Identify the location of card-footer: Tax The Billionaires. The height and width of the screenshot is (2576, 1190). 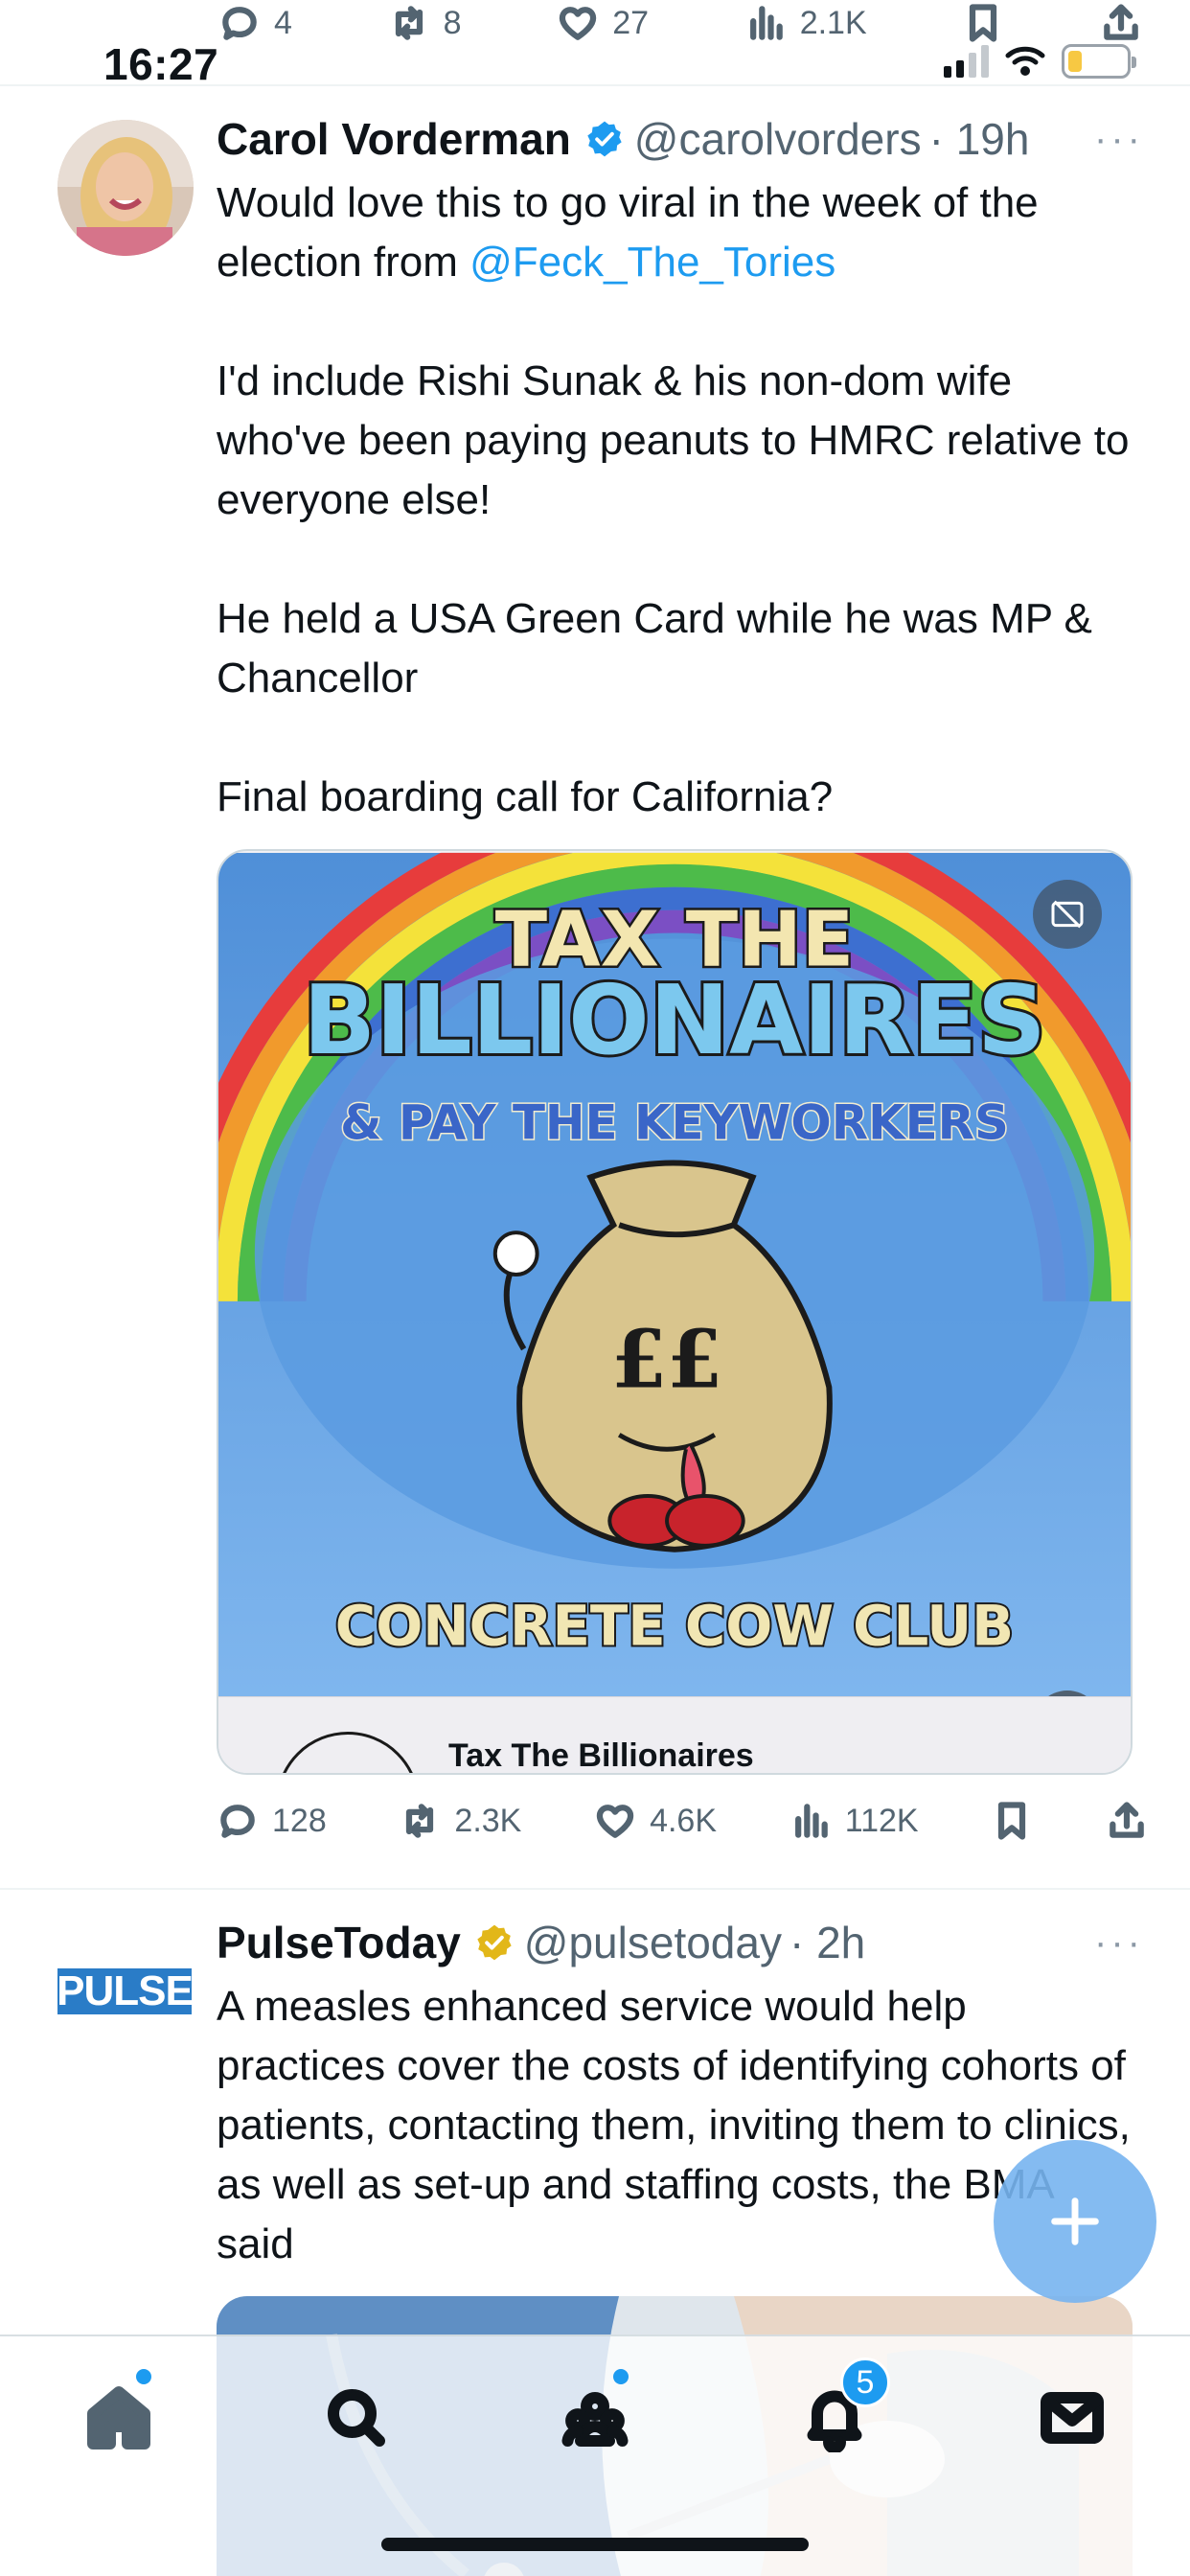
(674, 1734).